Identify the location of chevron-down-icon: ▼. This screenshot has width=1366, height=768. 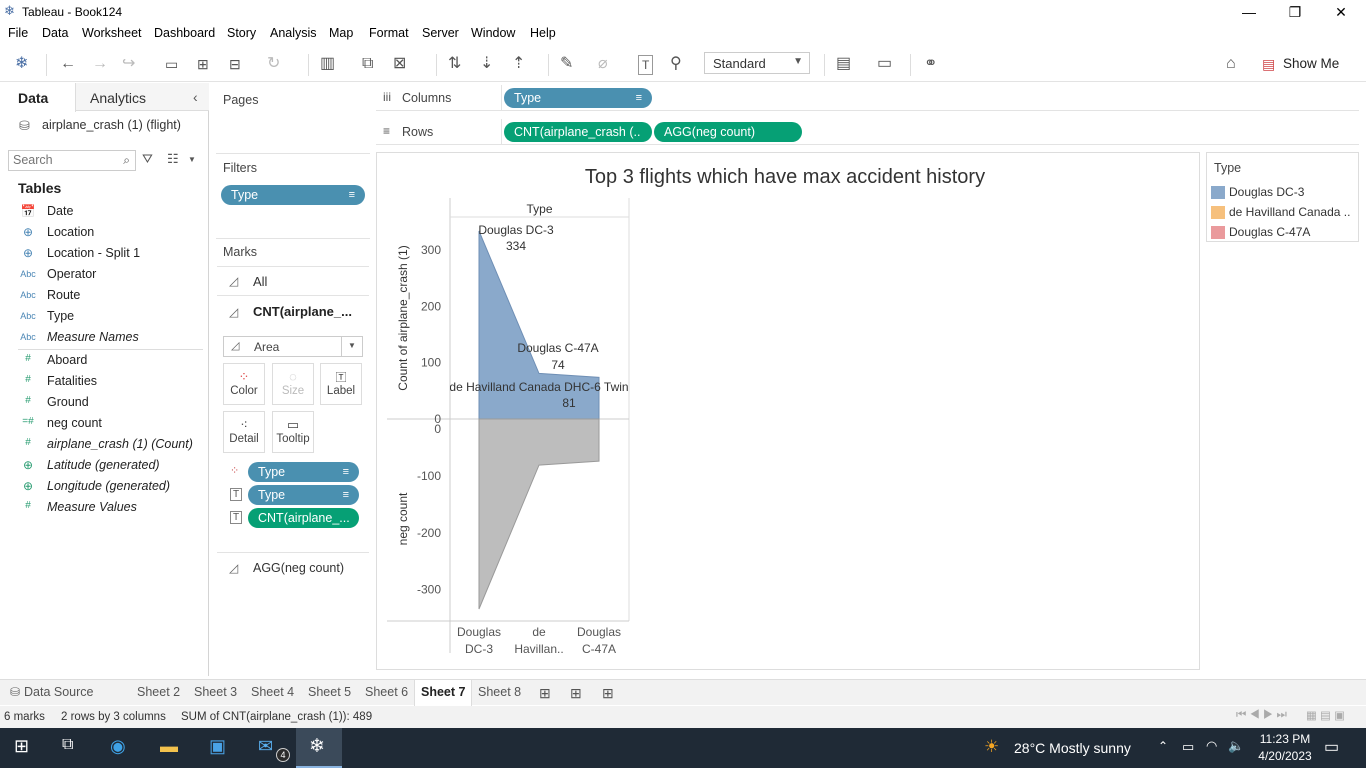
(192, 159).